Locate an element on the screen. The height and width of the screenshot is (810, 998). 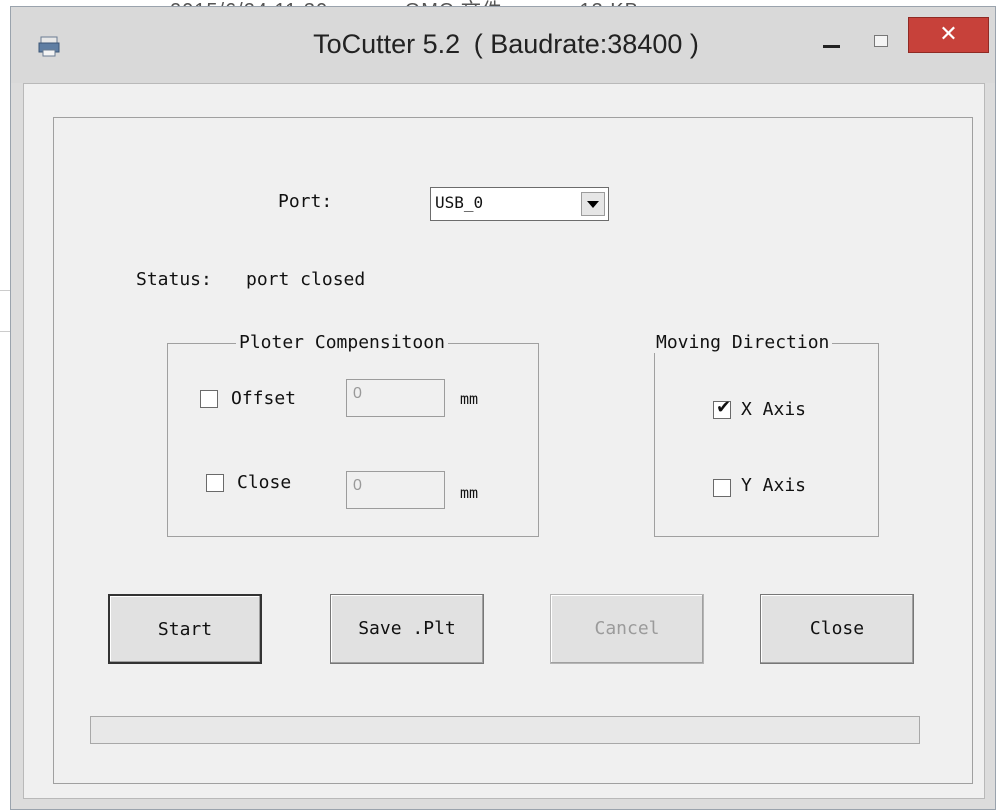
close-field: 0 is located at coordinates (395, 490).